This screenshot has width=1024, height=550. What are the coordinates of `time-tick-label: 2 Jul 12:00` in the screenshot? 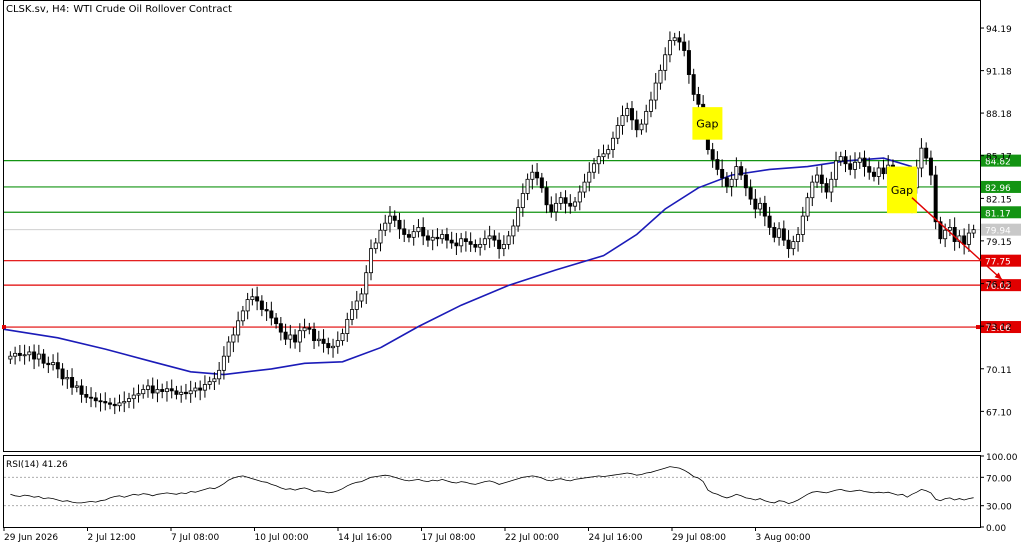 It's located at (112, 538).